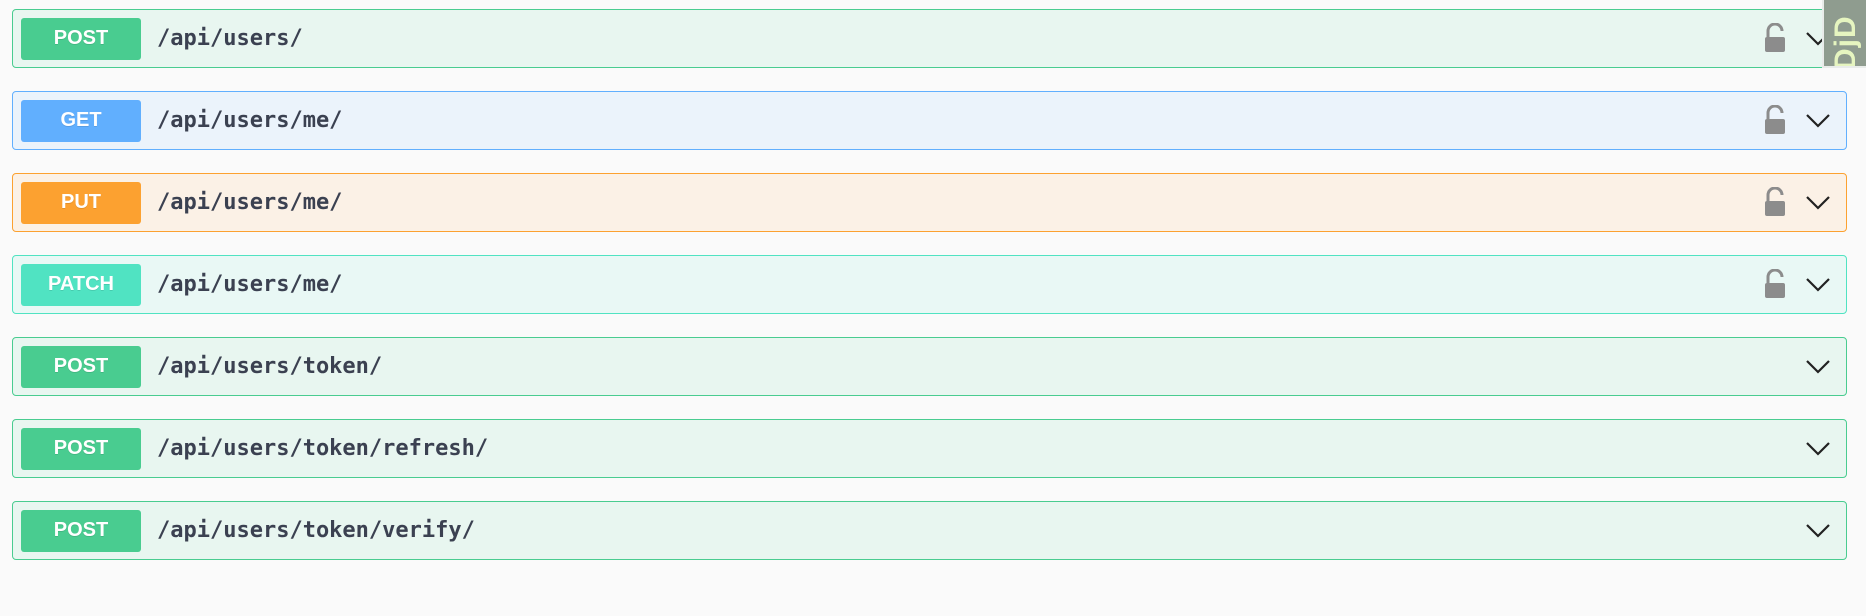 This screenshot has width=1866, height=616. Describe the element at coordinates (929, 284) in the screenshot. I see `operation-block: PATCH /api/users/me/` at that location.